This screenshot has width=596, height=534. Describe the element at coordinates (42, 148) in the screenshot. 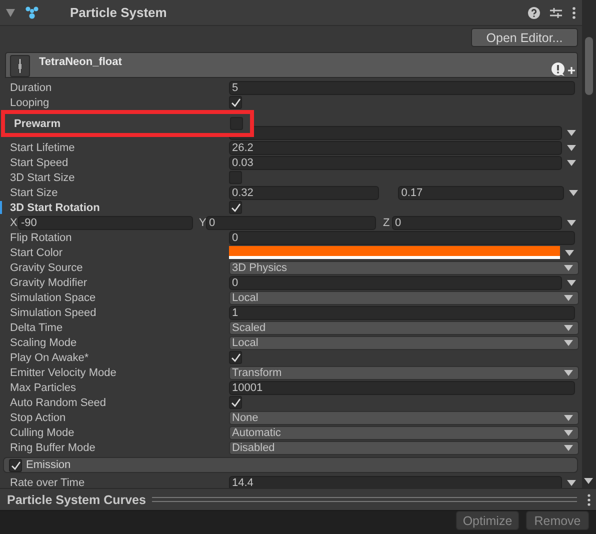

I see `property-label: Start Lifetime` at that location.